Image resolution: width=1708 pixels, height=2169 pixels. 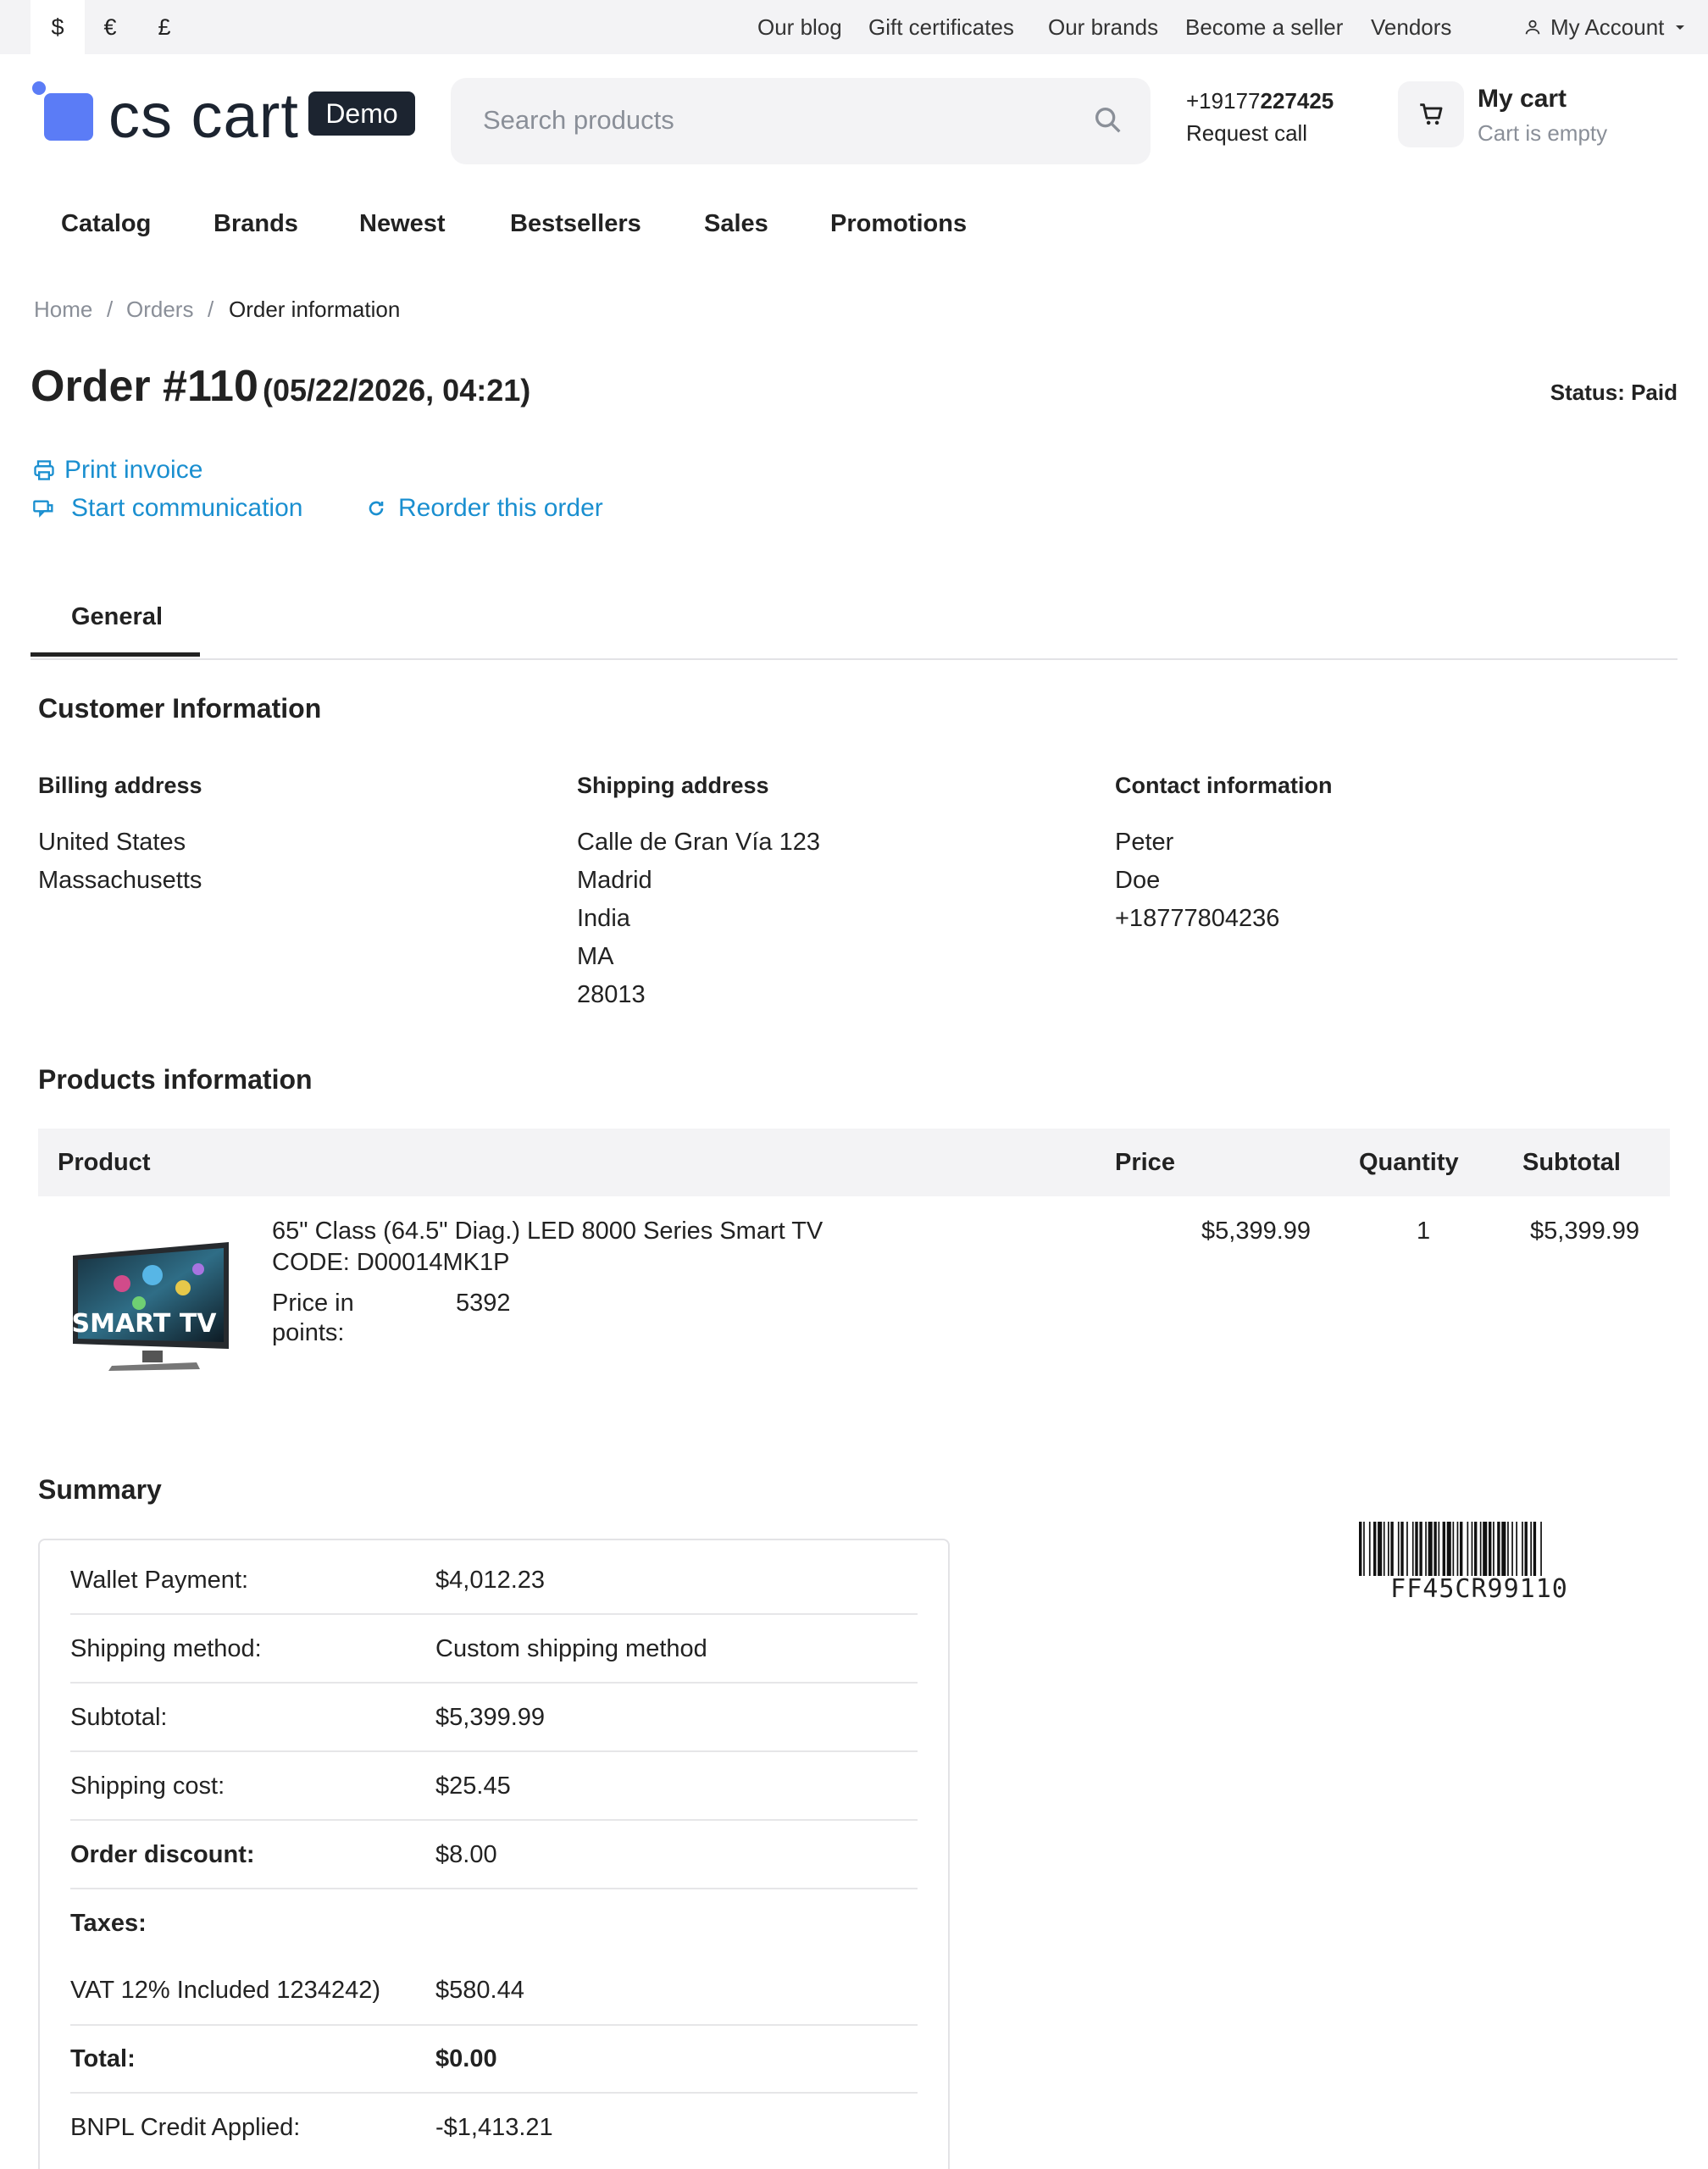 I want to click on shipping-address-heading: Shipping address, so click(x=673, y=785).